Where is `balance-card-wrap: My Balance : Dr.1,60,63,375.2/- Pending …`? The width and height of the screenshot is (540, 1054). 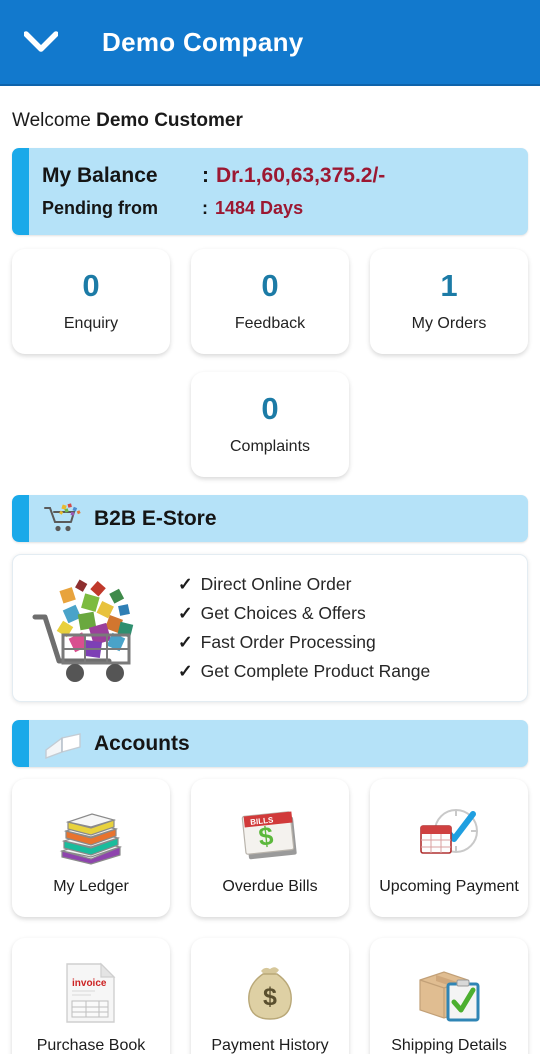 balance-card-wrap: My Balance : Dr.1,60,63,375.2/- Pending … is located at coordinates (270, 183).